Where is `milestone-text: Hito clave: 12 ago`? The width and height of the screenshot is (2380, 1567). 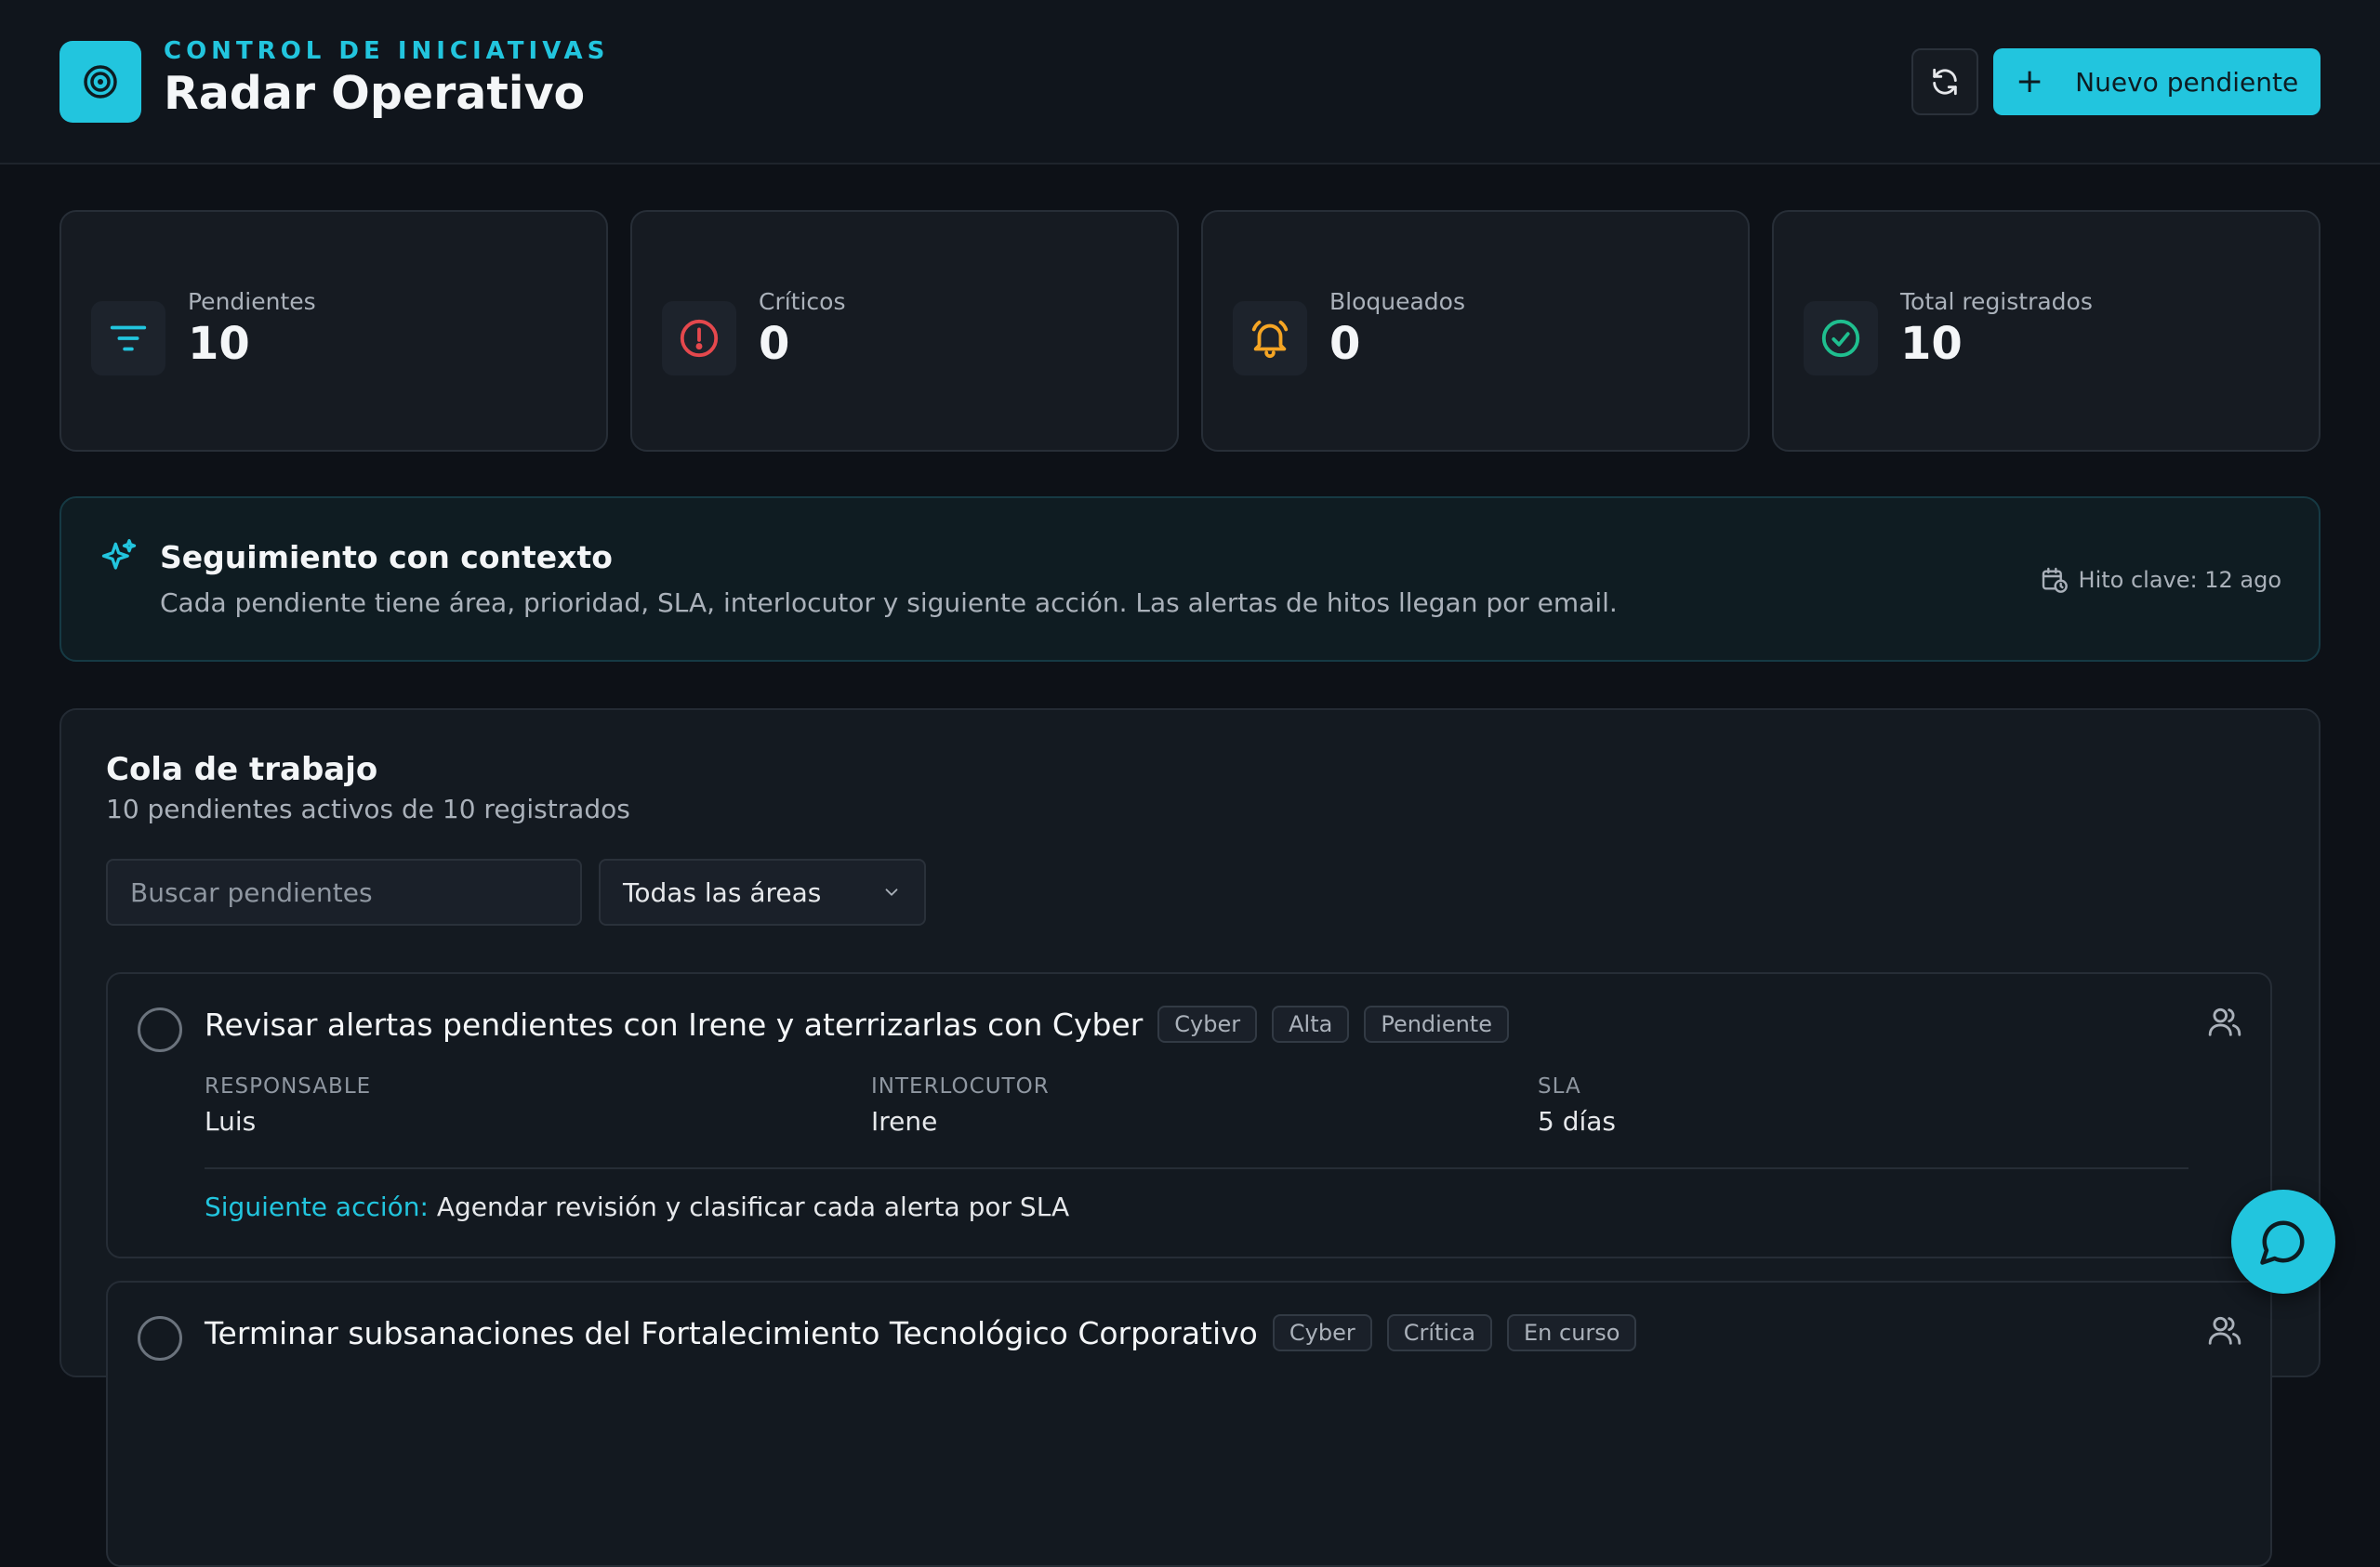 milestone-text: Hito clave: 12 ago is located at coordinates (2179, 580).